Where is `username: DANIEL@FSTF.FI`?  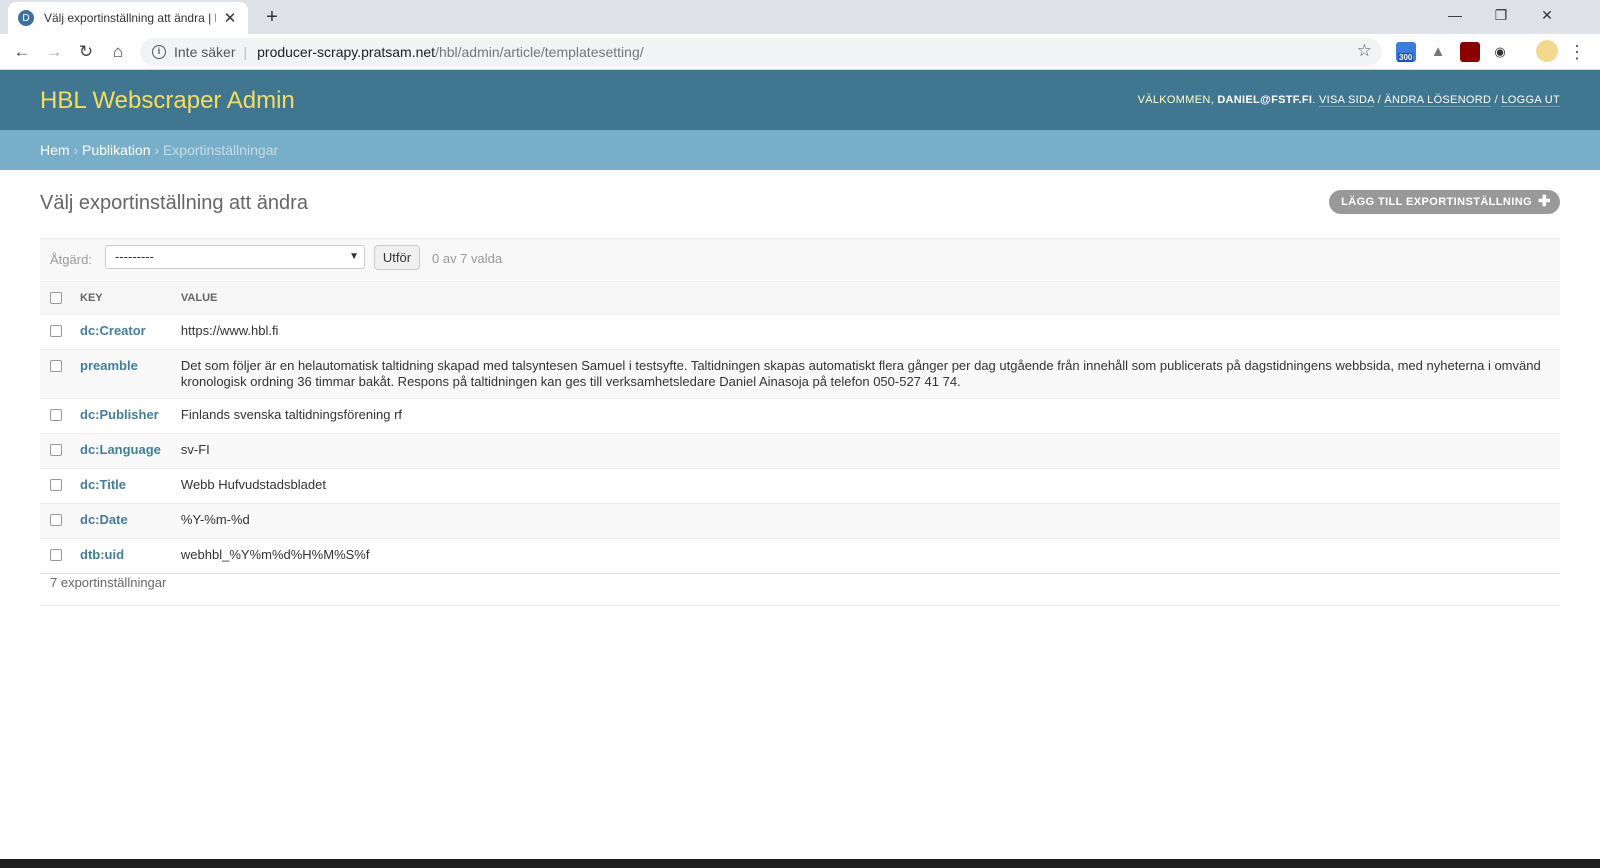 username: DANIEL@FSTF.FI is located at coordinates (1265, 100).